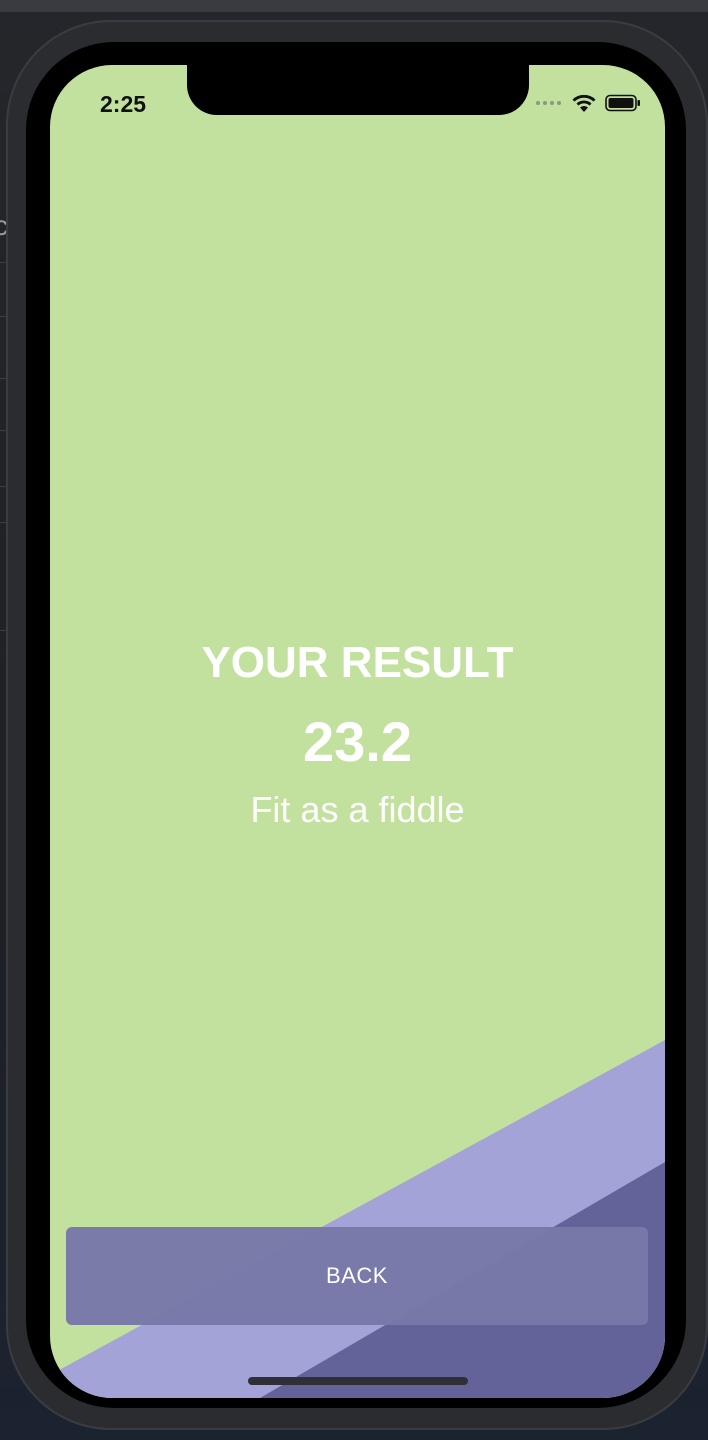 The height and width of the screenshot is (1440, 708). What do you see at coordinates (357, 741) in the screenshot?
I see `result-value: 23.2` at bounding box center [357, 741].